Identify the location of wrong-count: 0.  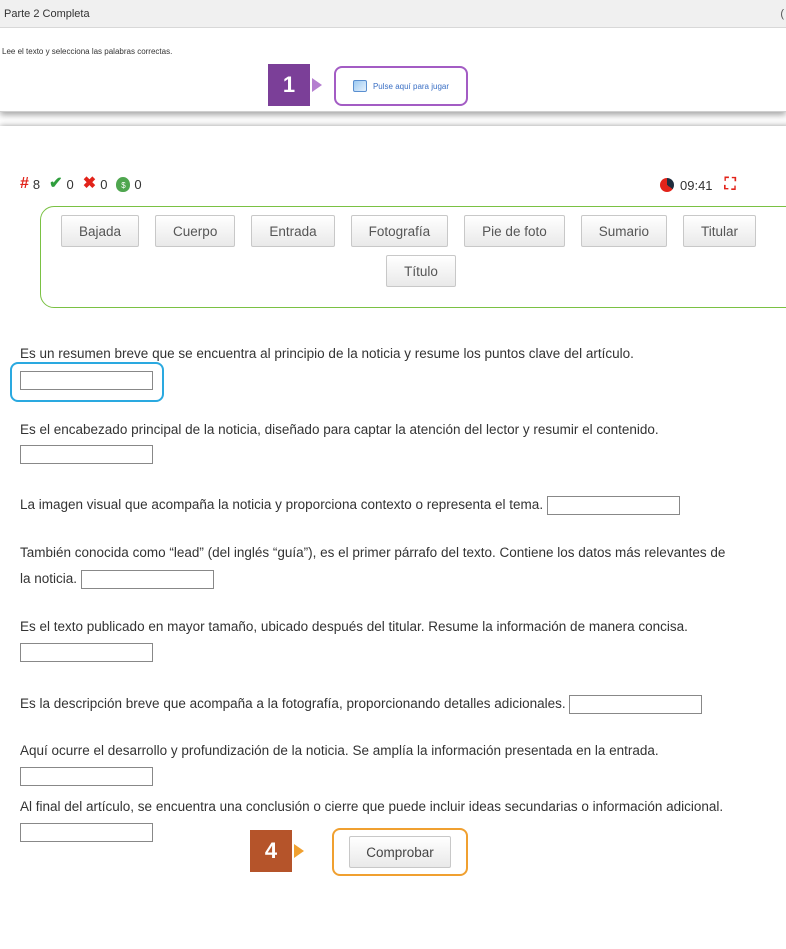
(104, 184).